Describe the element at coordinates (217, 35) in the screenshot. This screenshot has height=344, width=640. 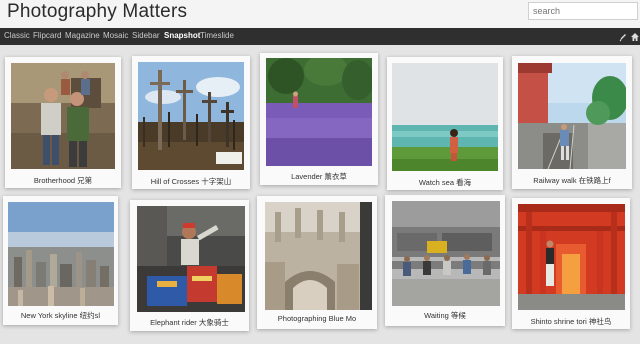
I see `nav-item-timeslide: Timeslide` at that location.